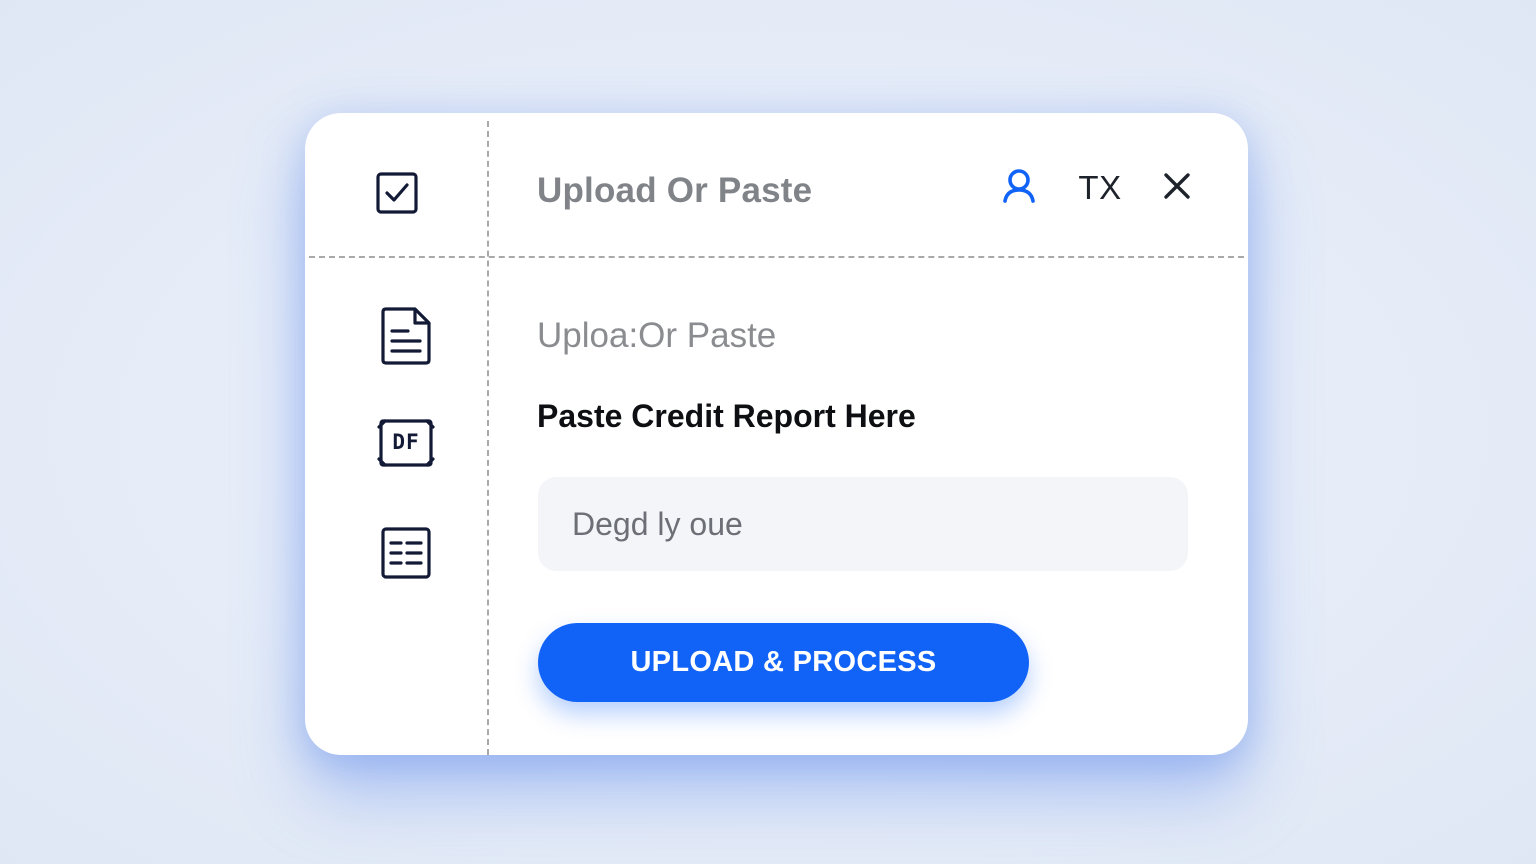 This screenshot has width=1536, height=864. I want to click on vertical-divider, so click(488, 438).